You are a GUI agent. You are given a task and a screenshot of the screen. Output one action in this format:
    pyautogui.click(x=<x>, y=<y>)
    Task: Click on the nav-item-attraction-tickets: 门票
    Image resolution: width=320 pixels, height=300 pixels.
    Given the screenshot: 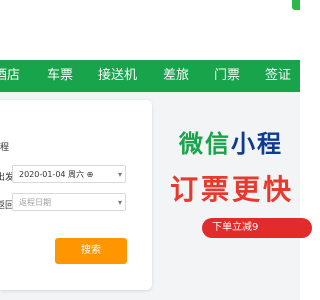 What is the action you would take?
    pyautogui.click(x=227, y=76)
    